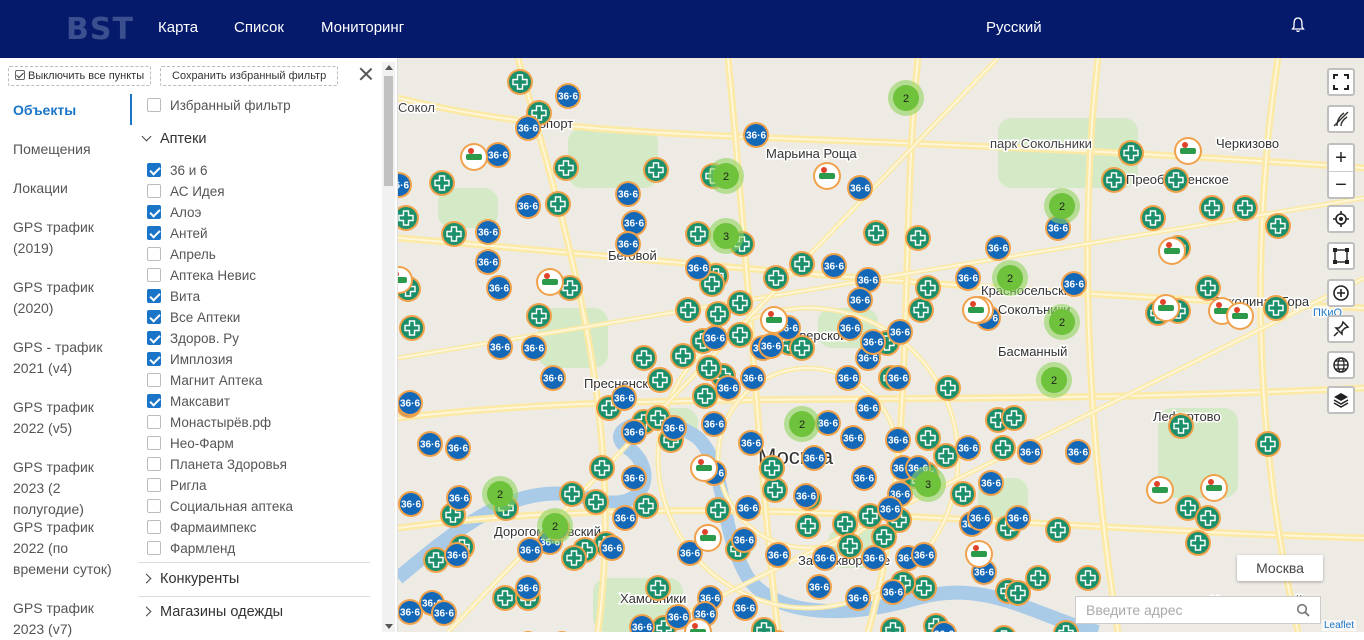  Describe the element at coordinates (201, 278) in the screenshot. I see `pharmacy-row: Аптека Невис` at that location.